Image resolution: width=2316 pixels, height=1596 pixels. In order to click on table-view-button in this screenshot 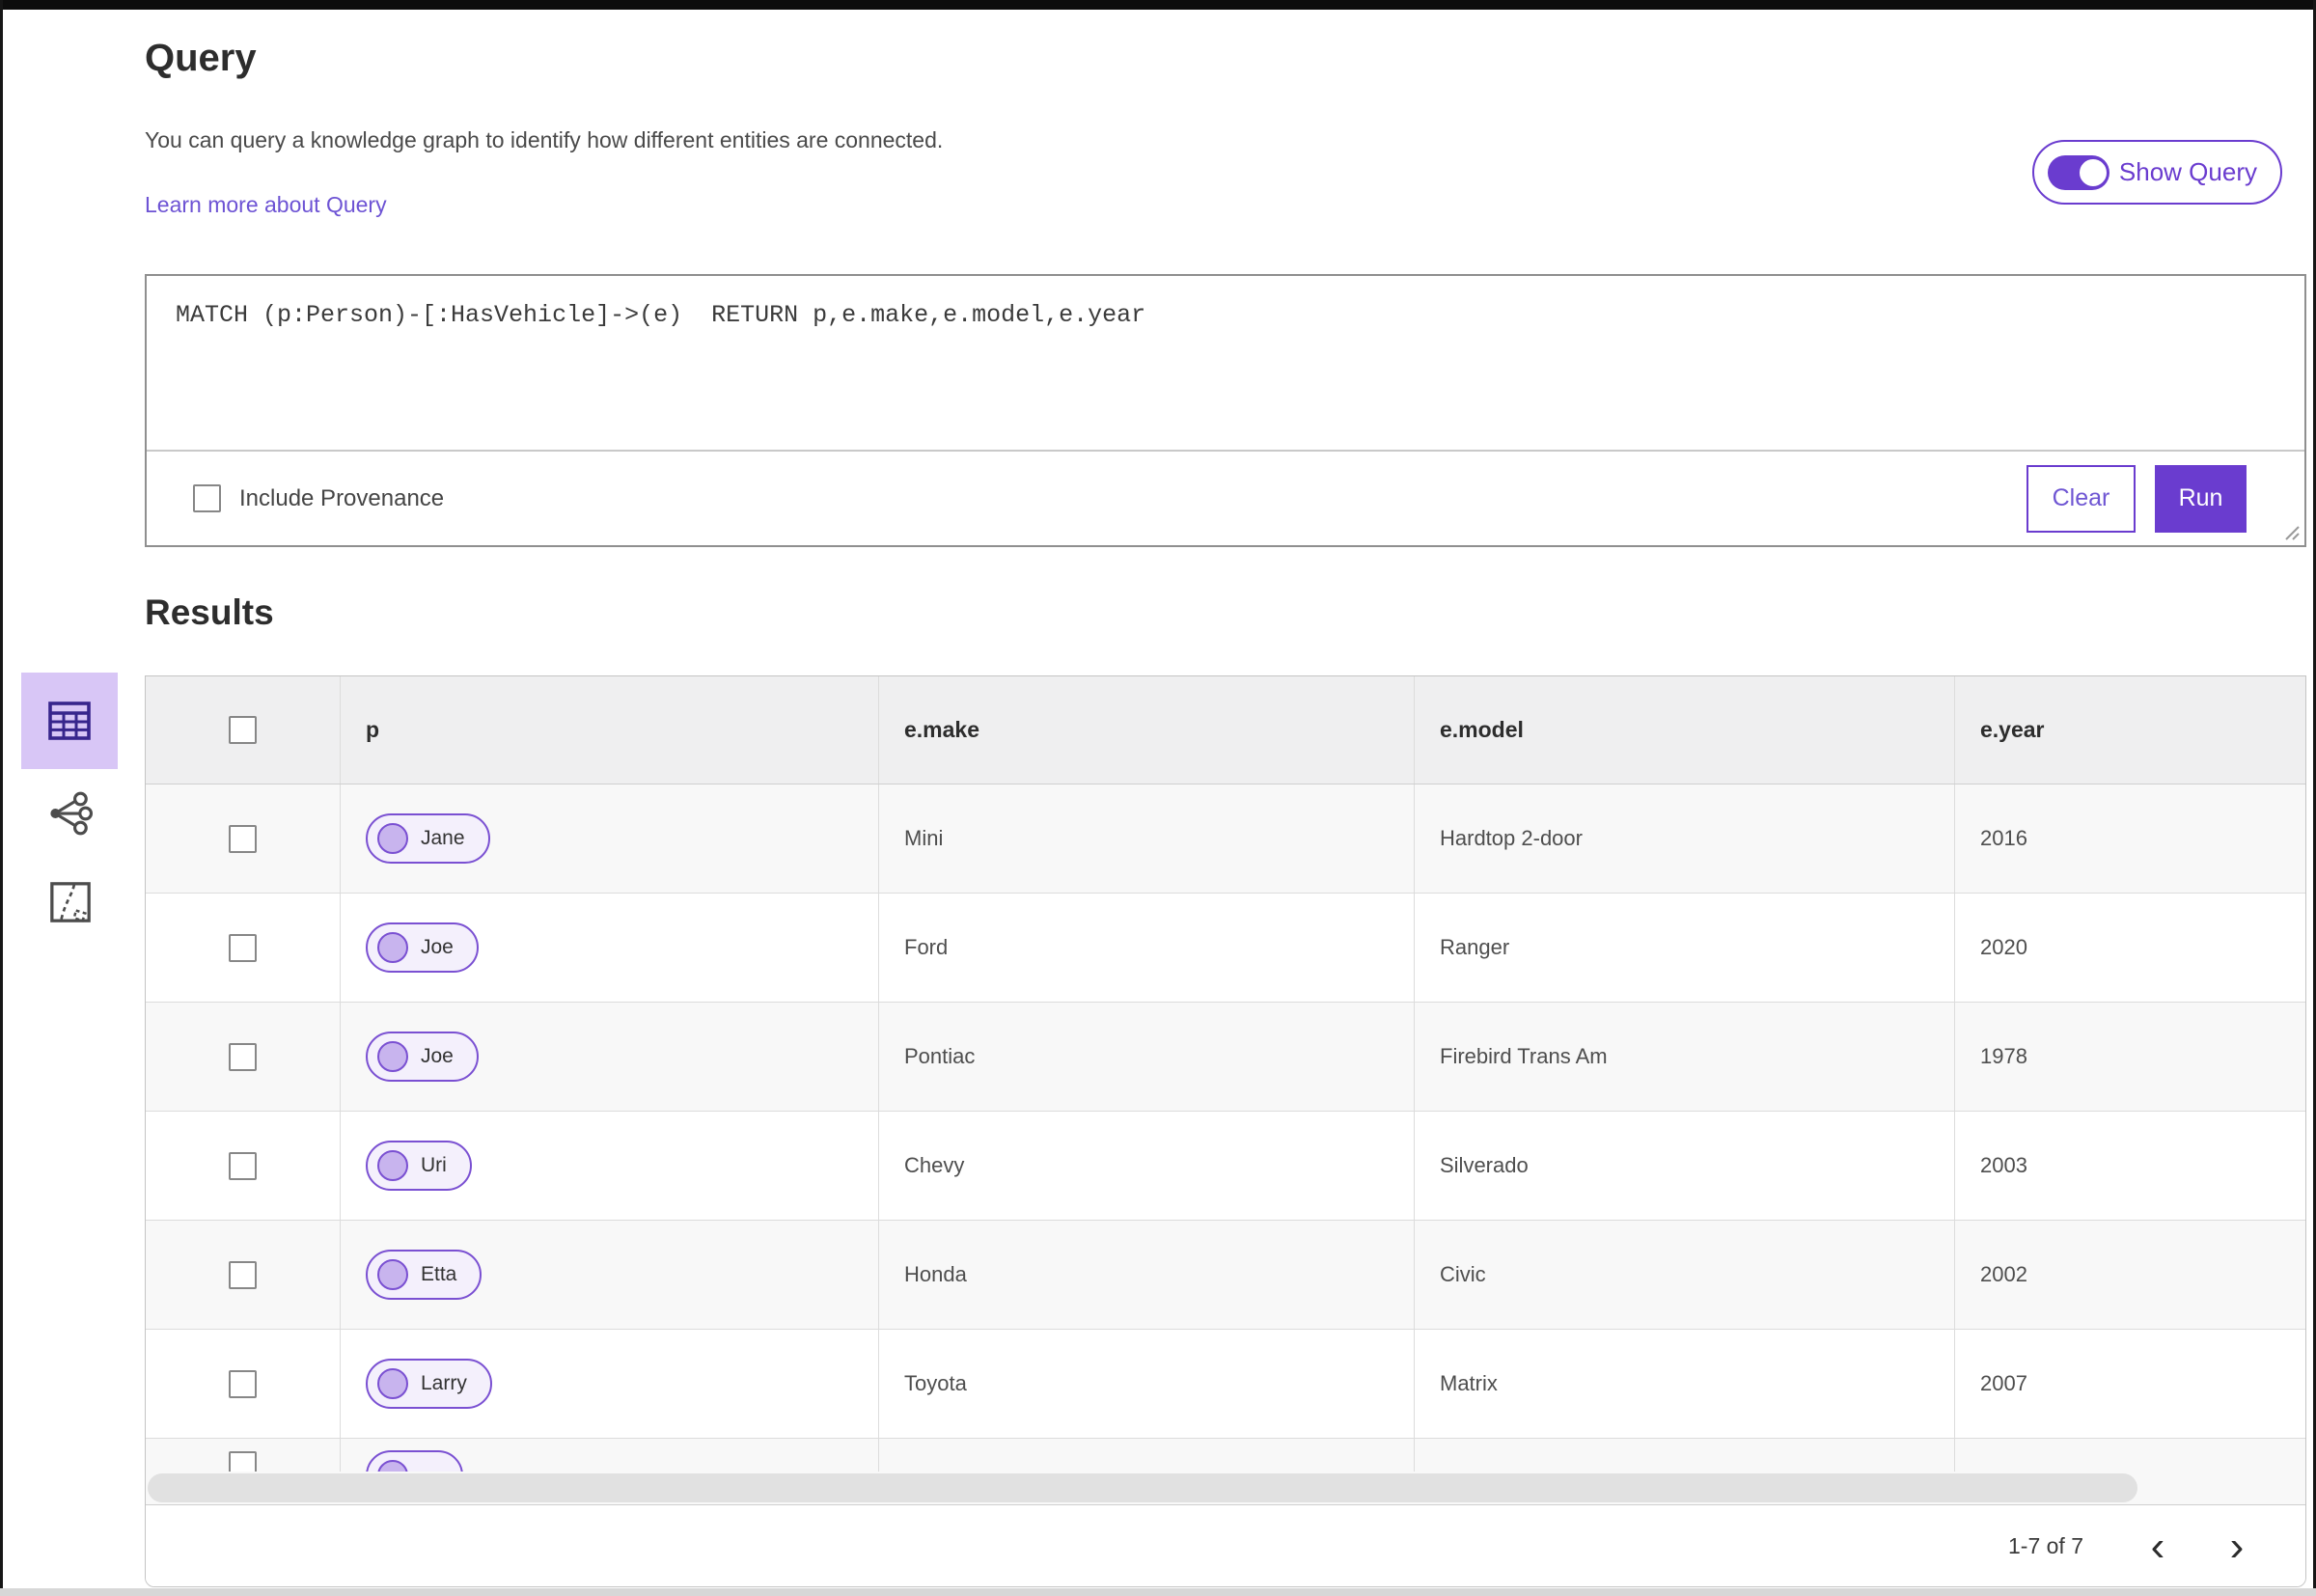, I will do `click(69, 721)`.